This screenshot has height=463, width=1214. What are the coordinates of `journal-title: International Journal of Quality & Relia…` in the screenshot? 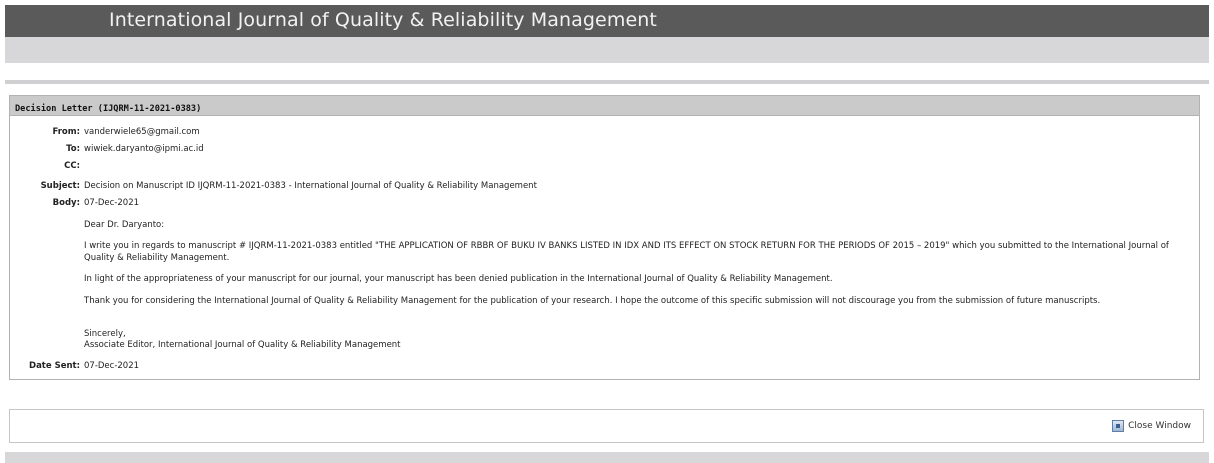 It's located at (383, 20).